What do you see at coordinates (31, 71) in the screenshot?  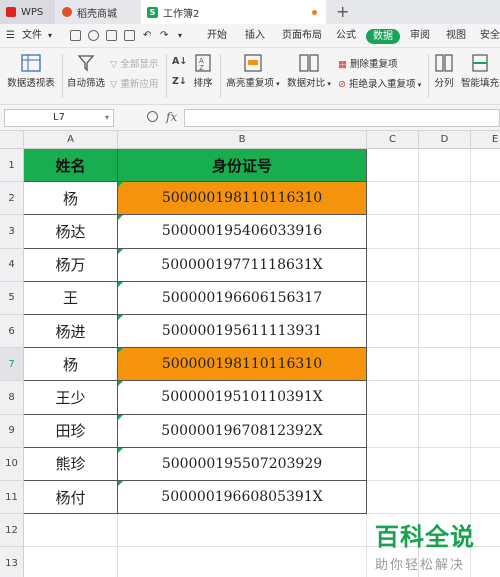 I see `pivot-table-button: 数据透视表` at bounding box center [31, 71].